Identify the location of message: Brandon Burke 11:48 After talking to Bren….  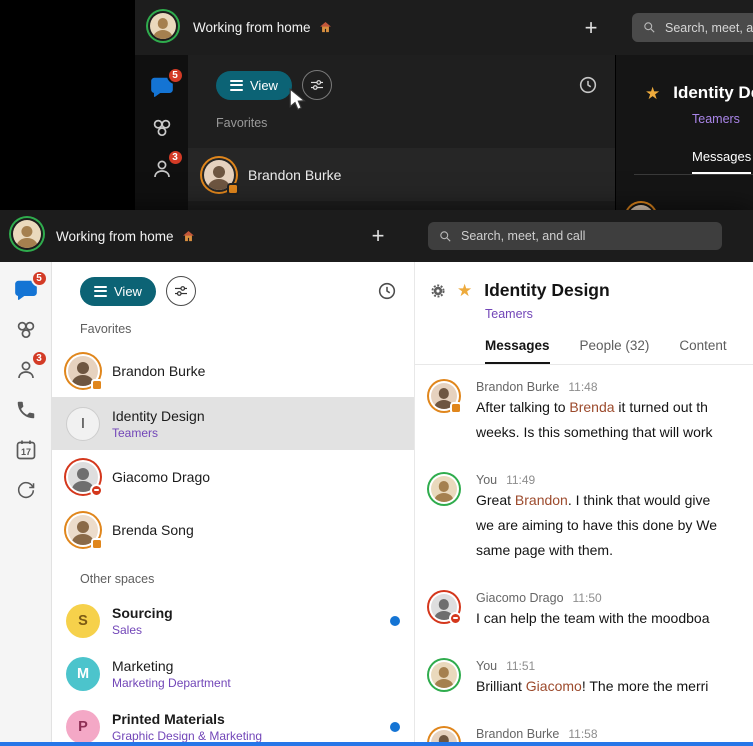
(591, 412).